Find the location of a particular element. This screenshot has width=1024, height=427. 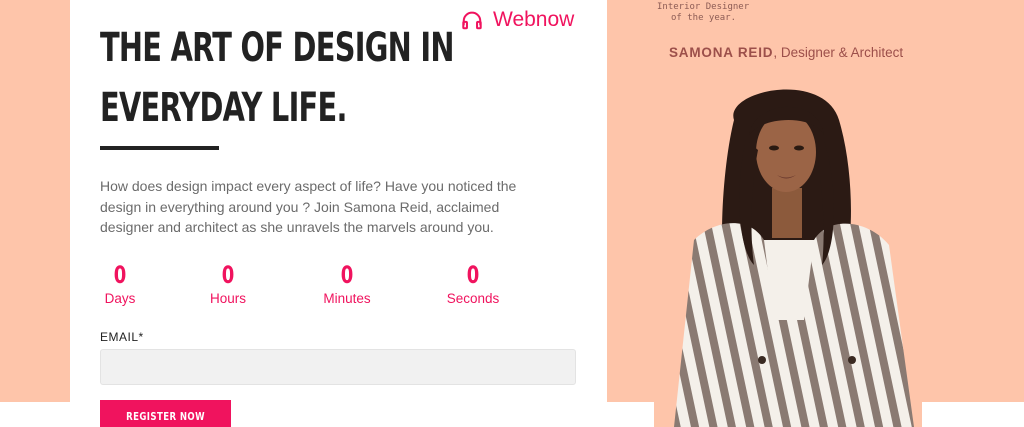

speaker-role: , Designer & Architect is located at coordinates (838, 52).